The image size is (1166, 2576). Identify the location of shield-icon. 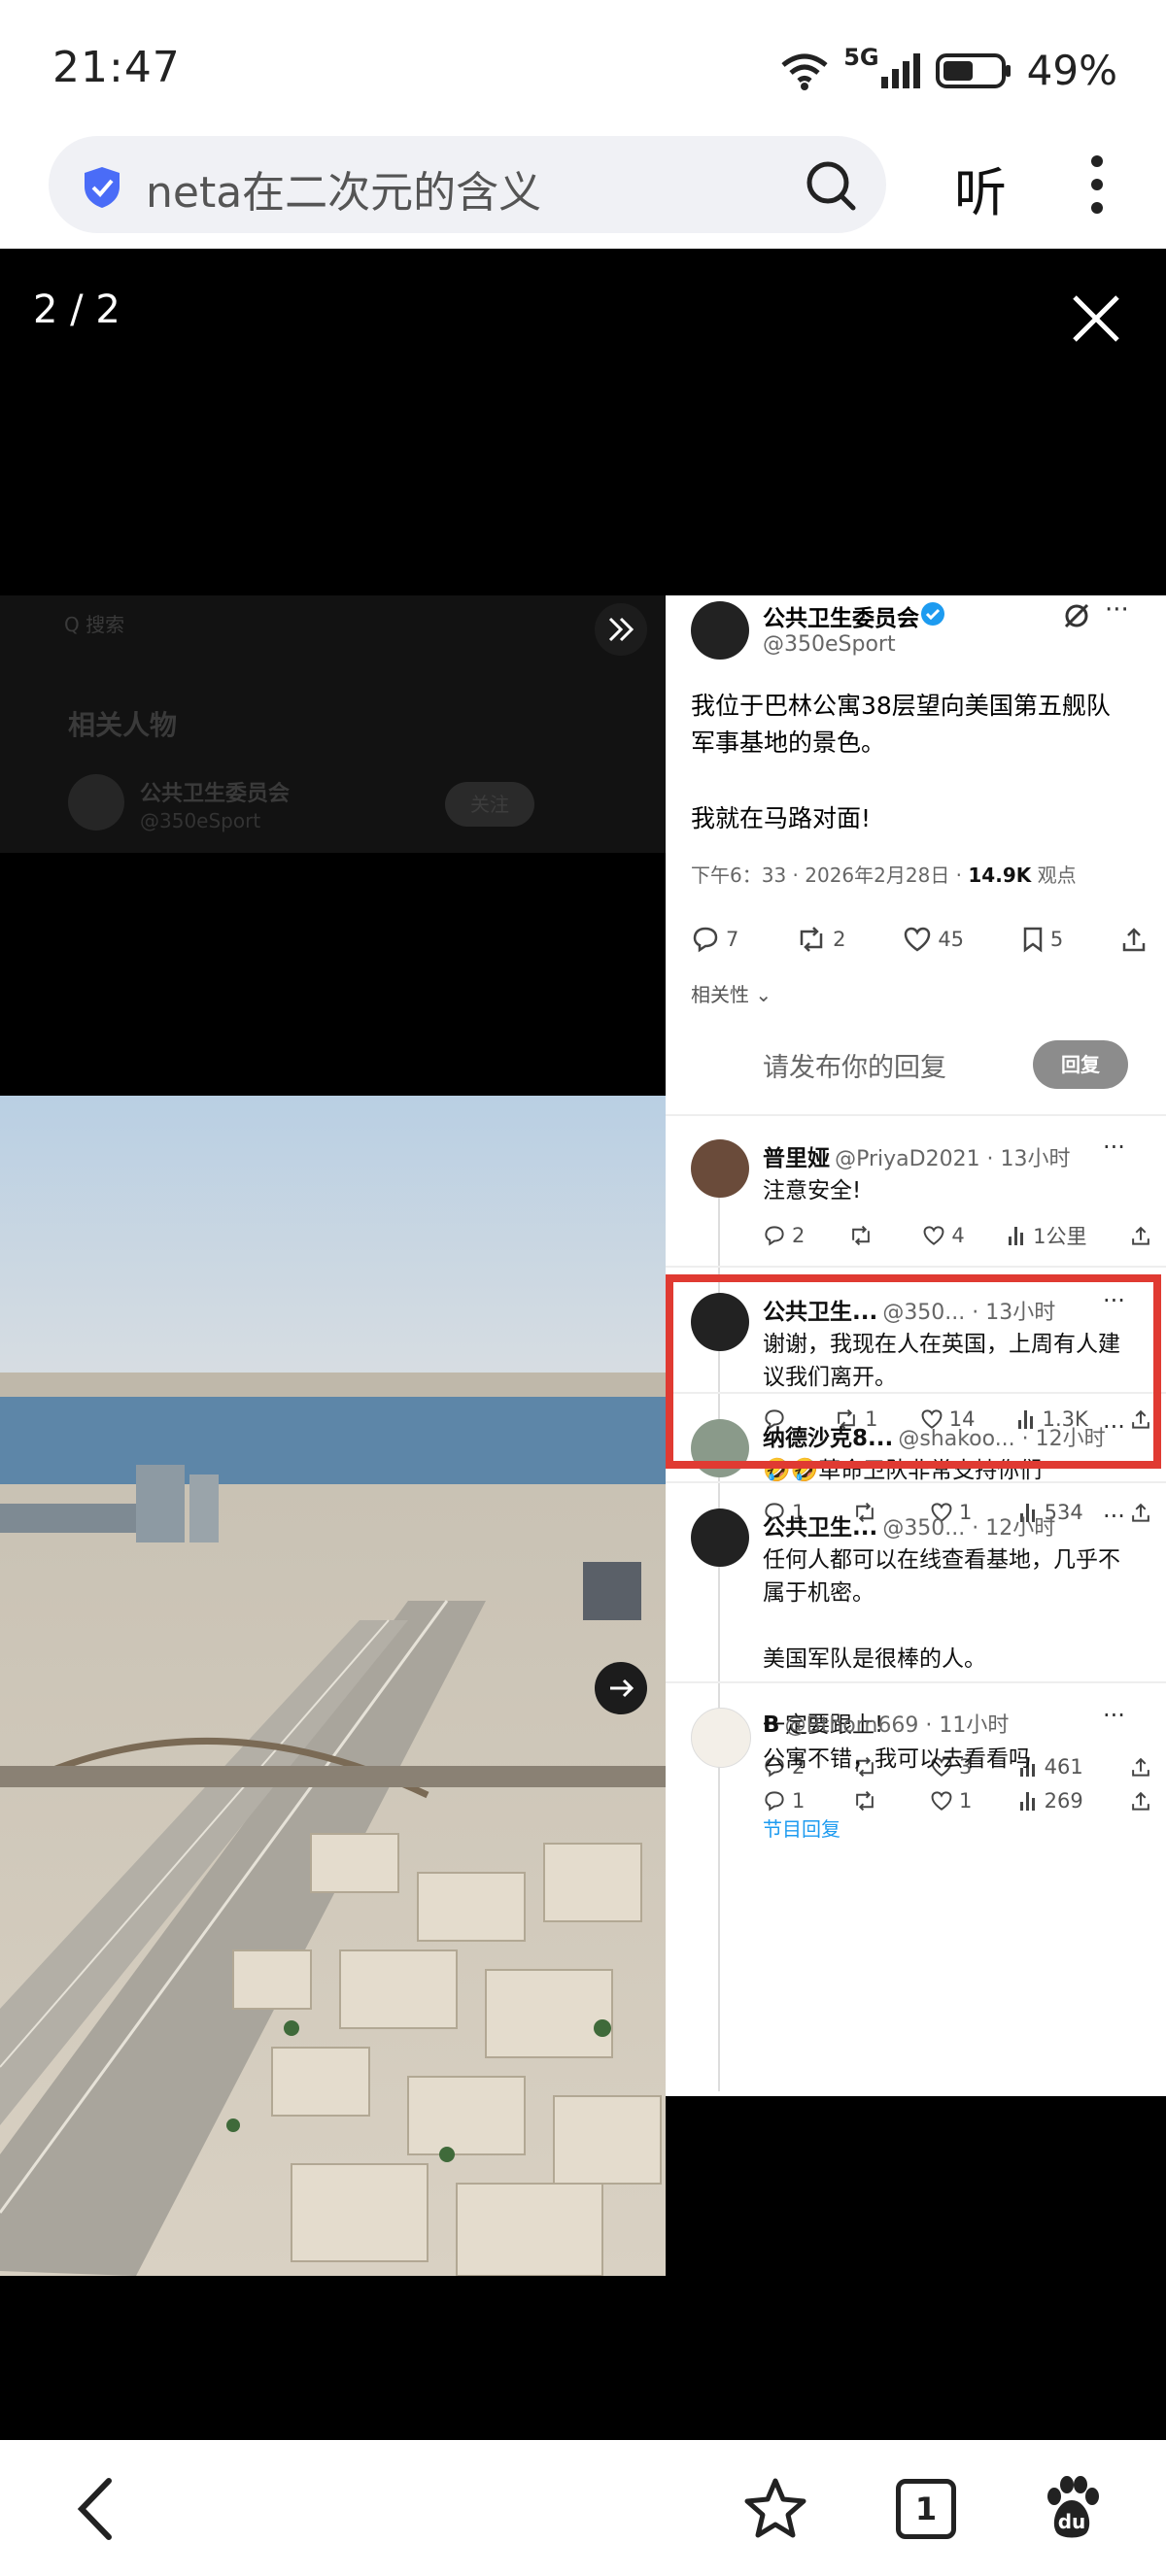
(102, 187).